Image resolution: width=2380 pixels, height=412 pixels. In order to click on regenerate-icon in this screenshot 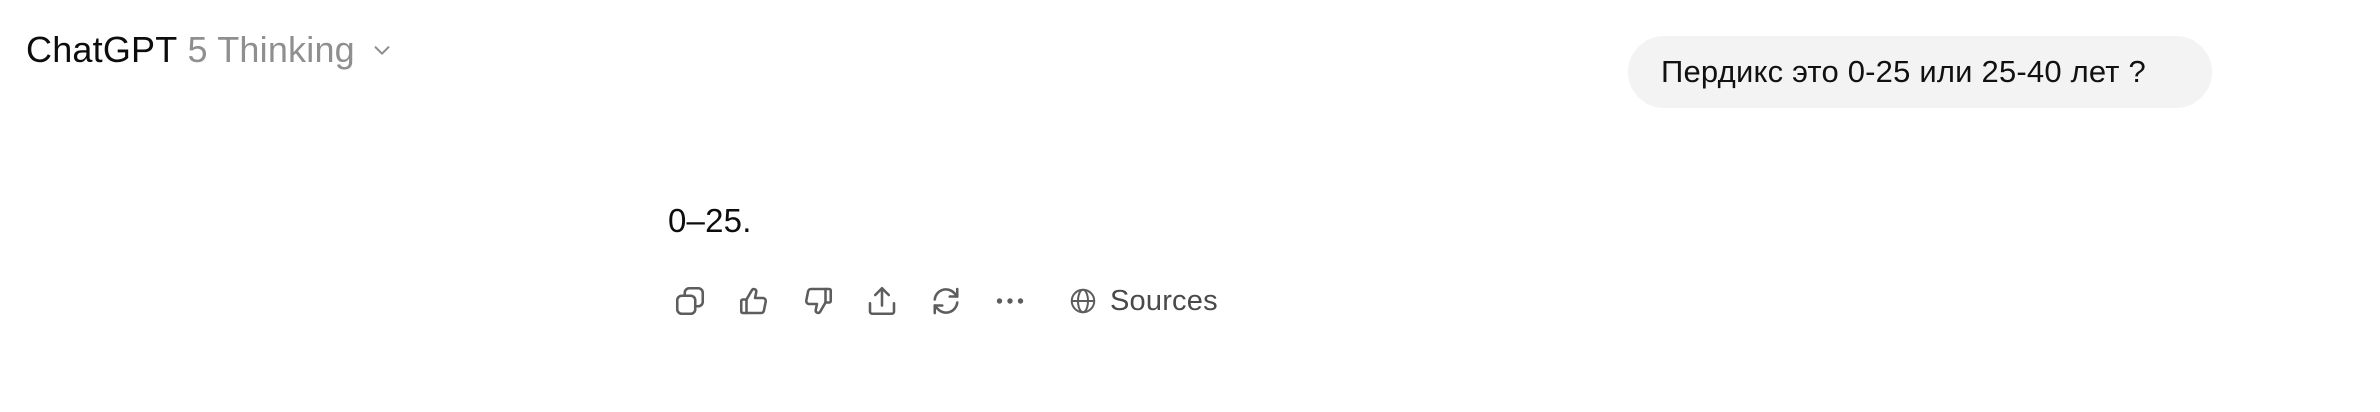, I will do `click(946, 301)`.